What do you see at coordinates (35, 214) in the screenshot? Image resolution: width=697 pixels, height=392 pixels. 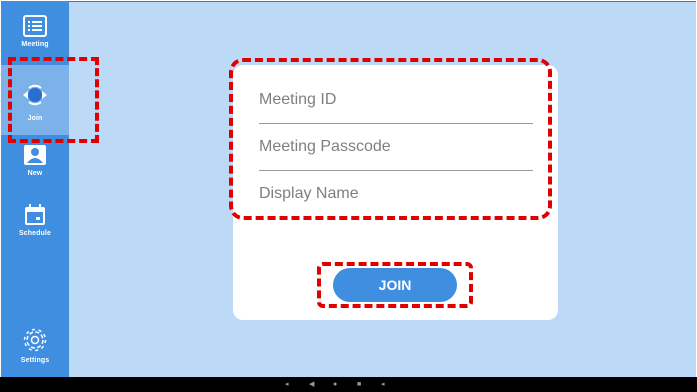 I see `calendar-icon` at bounding box center [35, 214].